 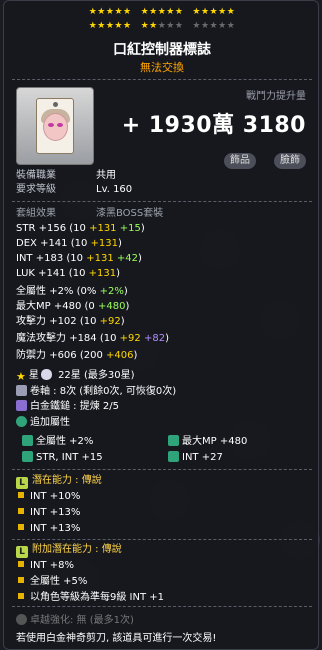 What do you see at coordinates (91, 597) in the screenshot?
I see `additional-line-3: 以角色等級為準每9級 INT +1` at bounding box center [91, 597].